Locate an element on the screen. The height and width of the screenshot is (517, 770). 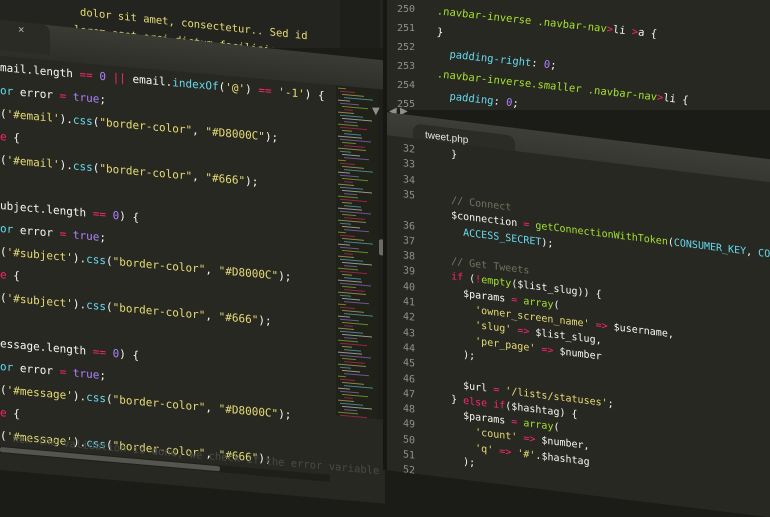
code-token: email. is located at coordinates (149, 81).